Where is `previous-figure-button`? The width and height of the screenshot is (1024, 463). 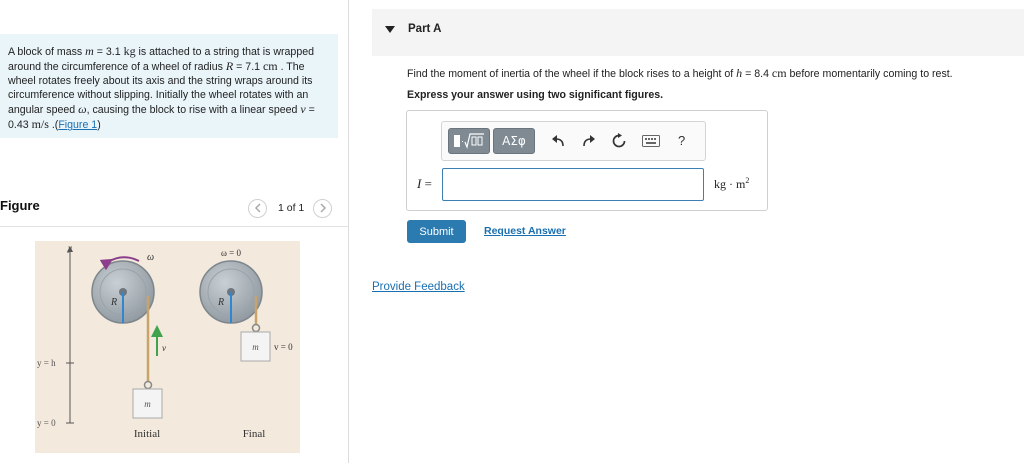
previous-figure-button is located at coordinates (257, 208).